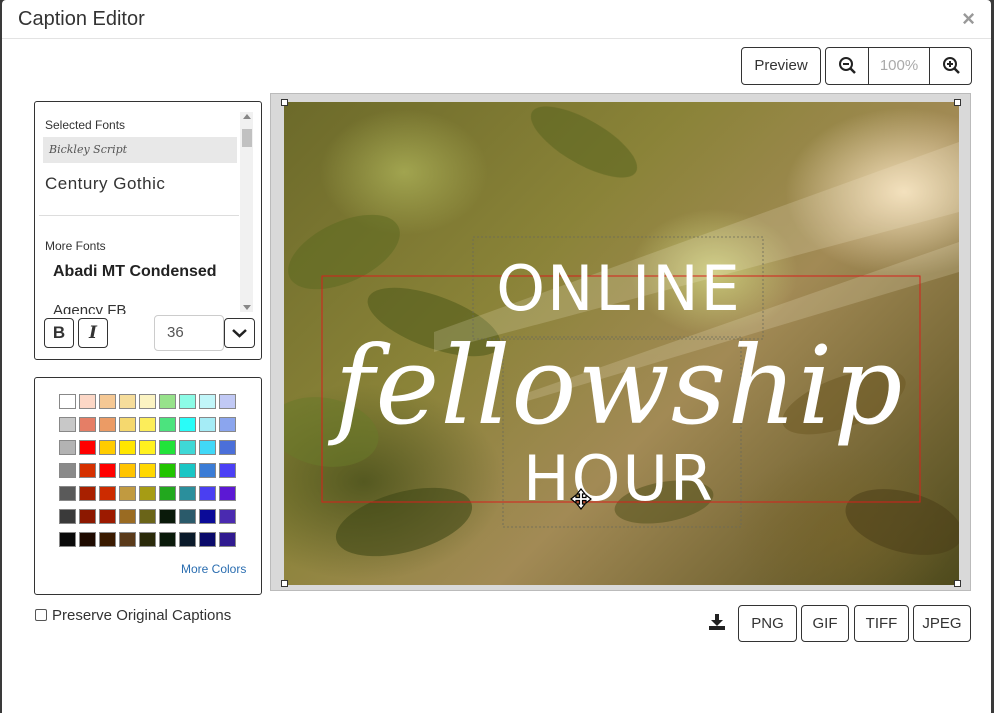 The height and width of the screenshot is (713, 994). What do you see at coordinates (767, 623) in the screenshot?
I see `export-png-button: PNG` at bounding box center [767, 623].